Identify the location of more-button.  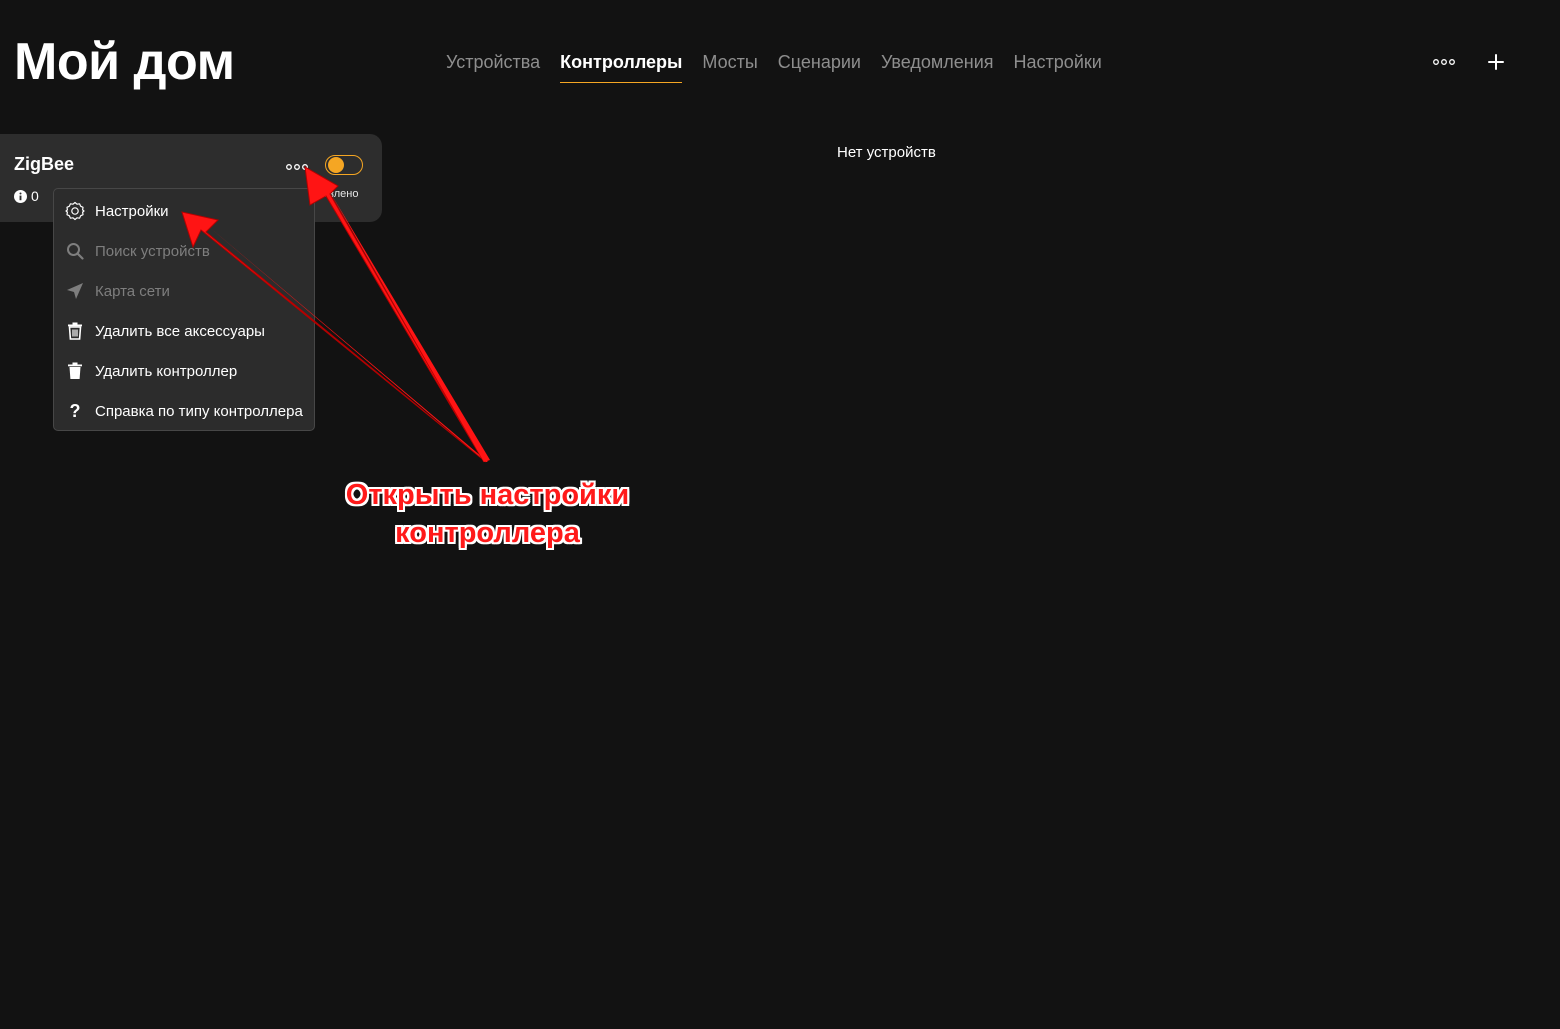
(1444, 62).